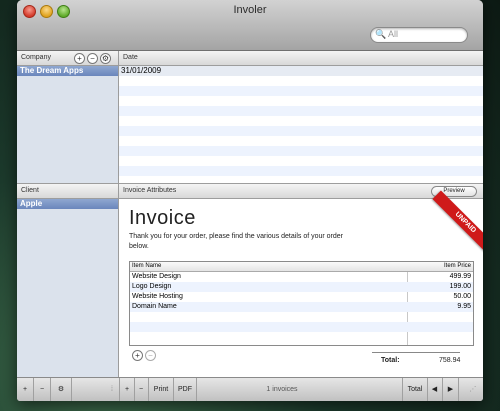  What do you see at coordinates (162, 218) in the screenshot?
I see `invoice-title: Invoice` at bounding box center [162, 218].